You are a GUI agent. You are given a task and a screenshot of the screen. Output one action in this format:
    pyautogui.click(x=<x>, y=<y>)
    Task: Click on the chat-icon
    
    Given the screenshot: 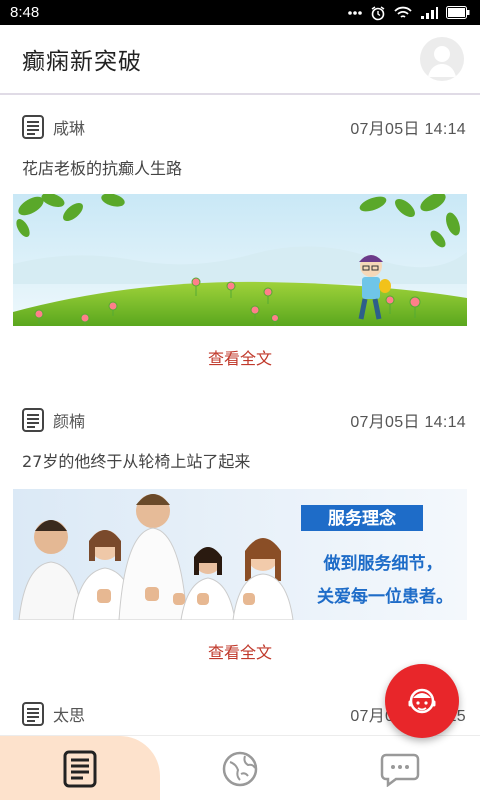 What is the action you would take?
    pyautogui.click(x=400, y=770)
    